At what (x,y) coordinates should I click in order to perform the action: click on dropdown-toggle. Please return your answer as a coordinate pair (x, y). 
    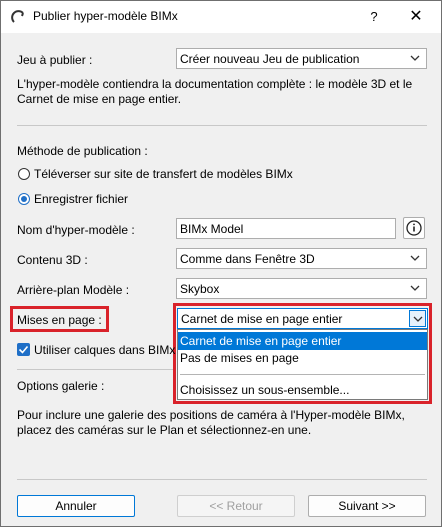
    Looking at the image, I should click on (417, 318).